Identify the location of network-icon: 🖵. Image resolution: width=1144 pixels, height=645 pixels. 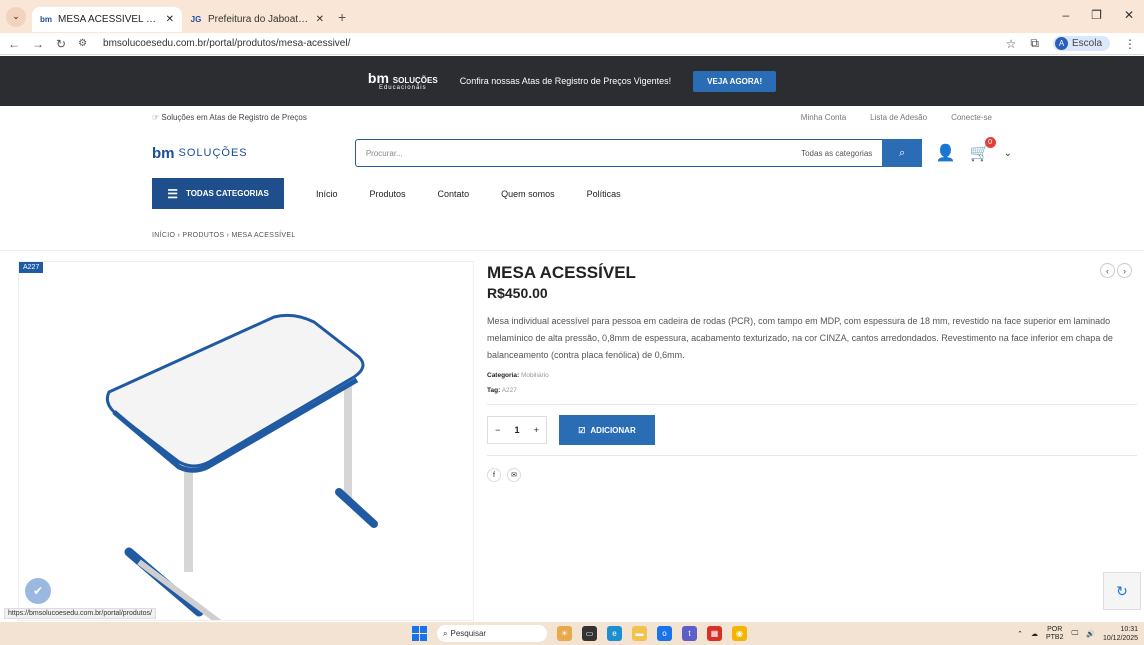
(1074, 634).